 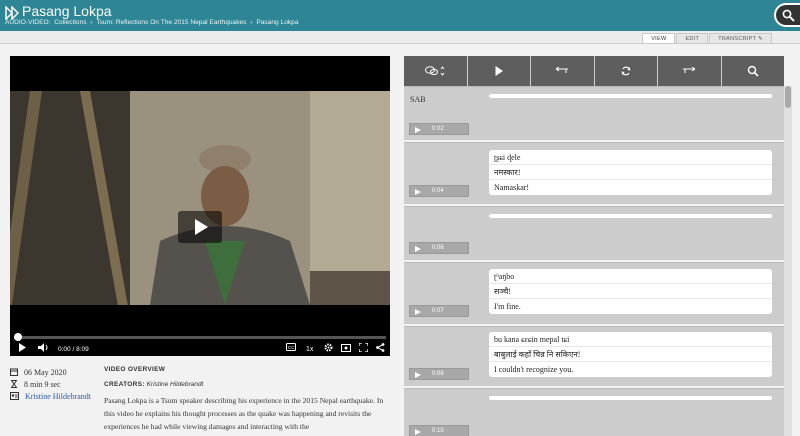 I want to click on duration-text: 8 min 9 sec, so click(x=42, y=384).